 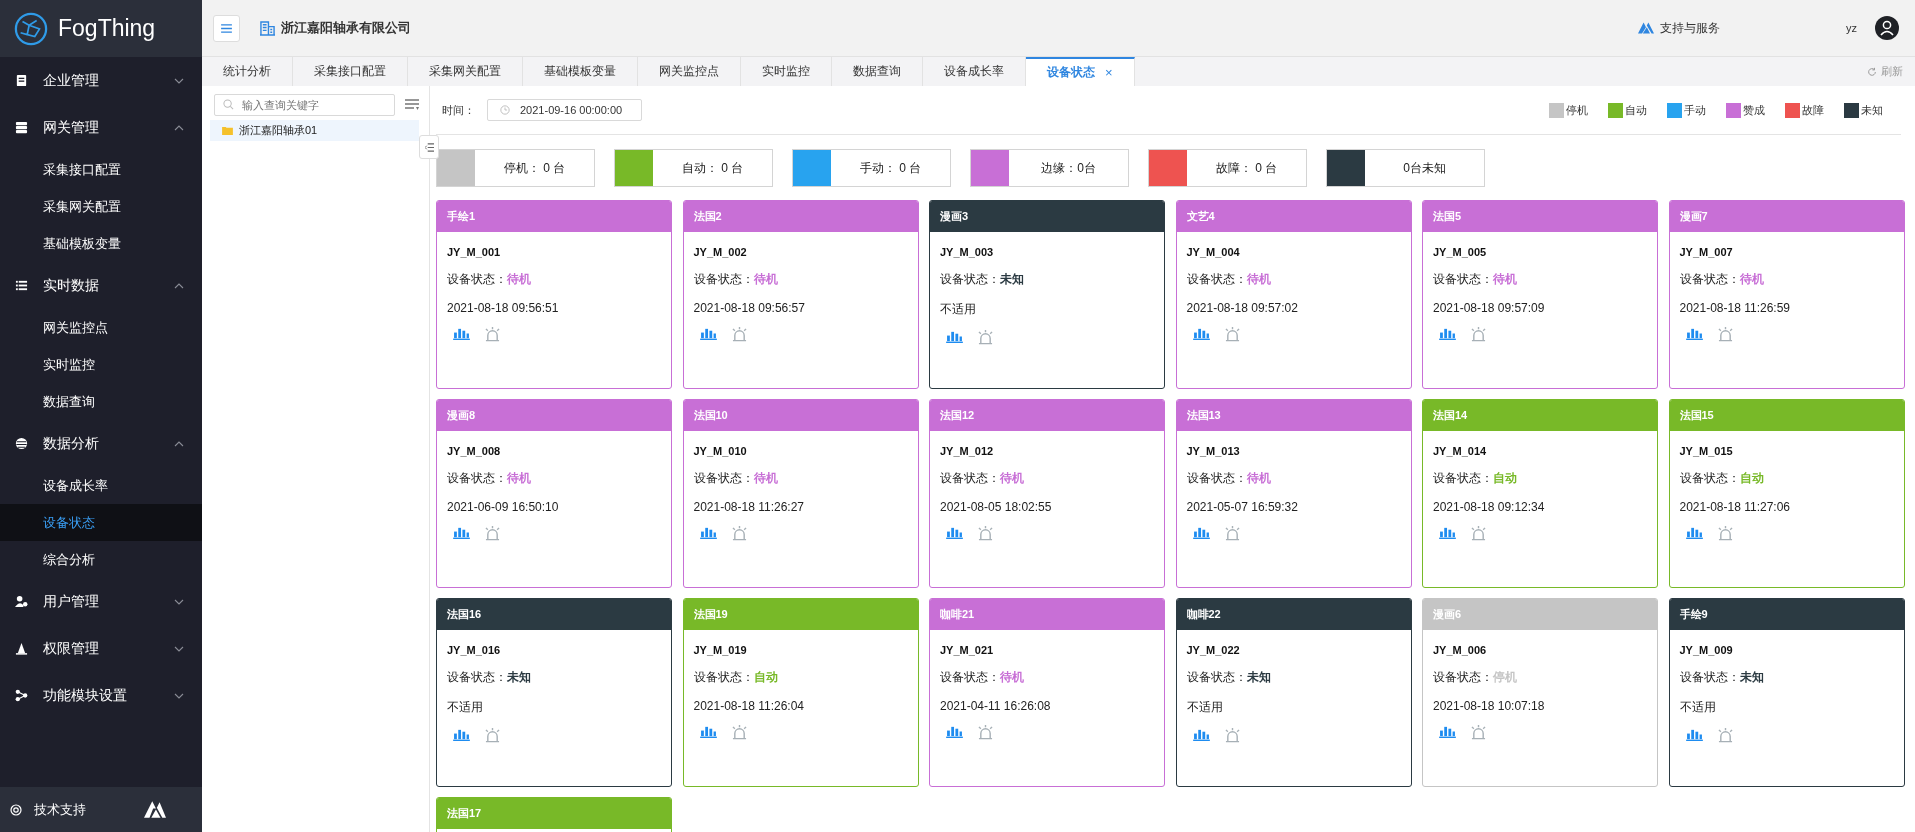 What do you see at coordinates (101, 127) in the screenshot?
I see `menu-item: 网关管理` at bounding box center [101, 127].